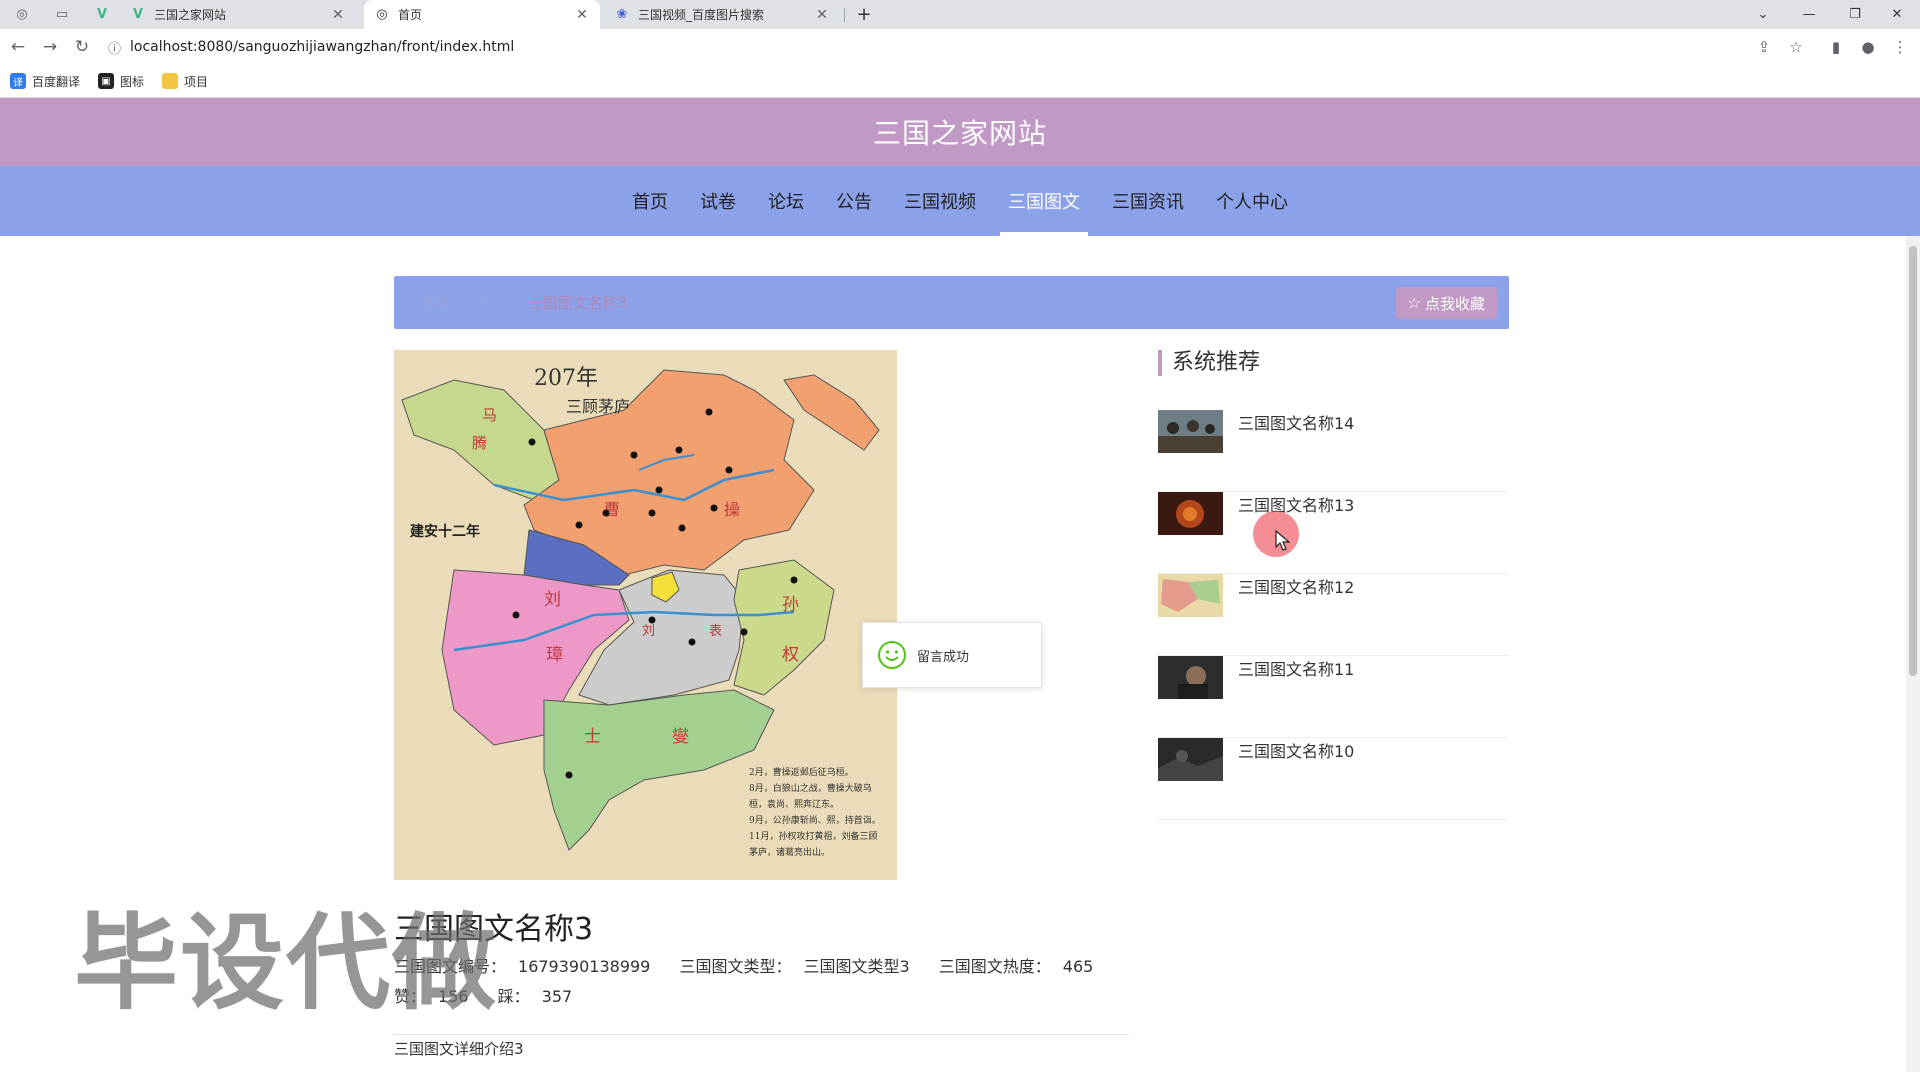 The width and height of the screenshot is (1920, 1072). I want to click on recommend-item: 三国图文名称13, so click(1333, 533).